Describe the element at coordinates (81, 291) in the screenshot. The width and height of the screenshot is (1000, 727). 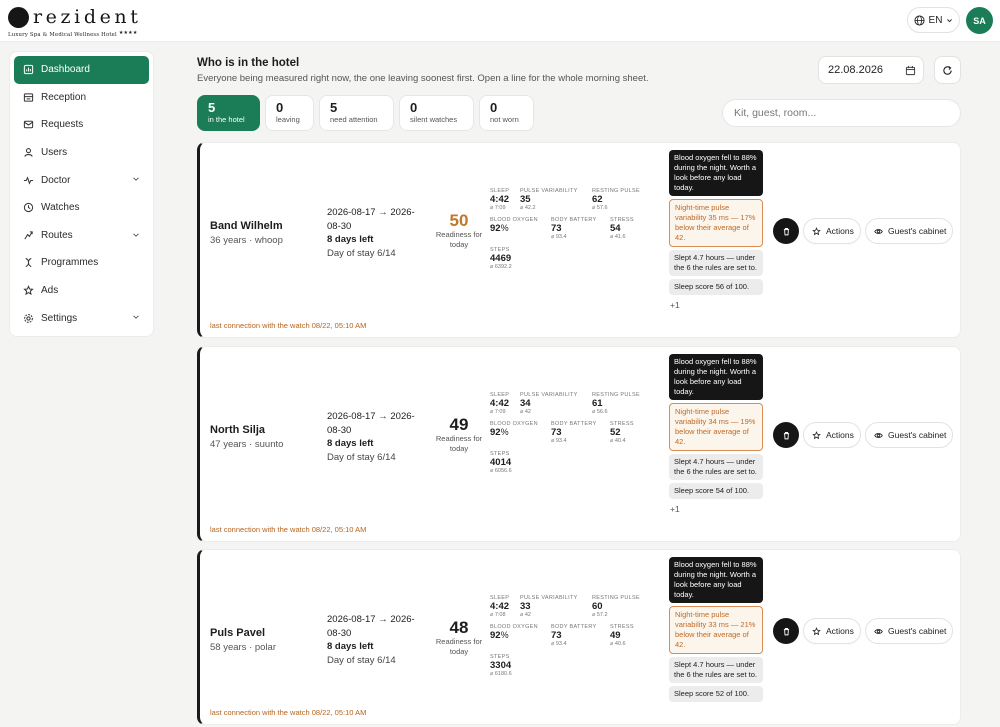
I see `sidebar-item-ads: Ads` at that location.